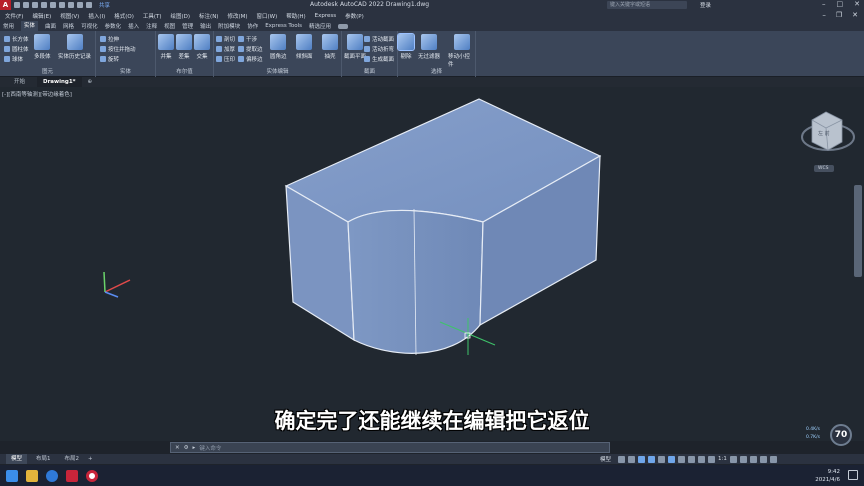 Image resolution: width=864 pixels, height=486 pixels. What do you see at coordinates (32, 475) in the screenshot?
I see `file-explorer-icon` at bounding box center [32, 475].